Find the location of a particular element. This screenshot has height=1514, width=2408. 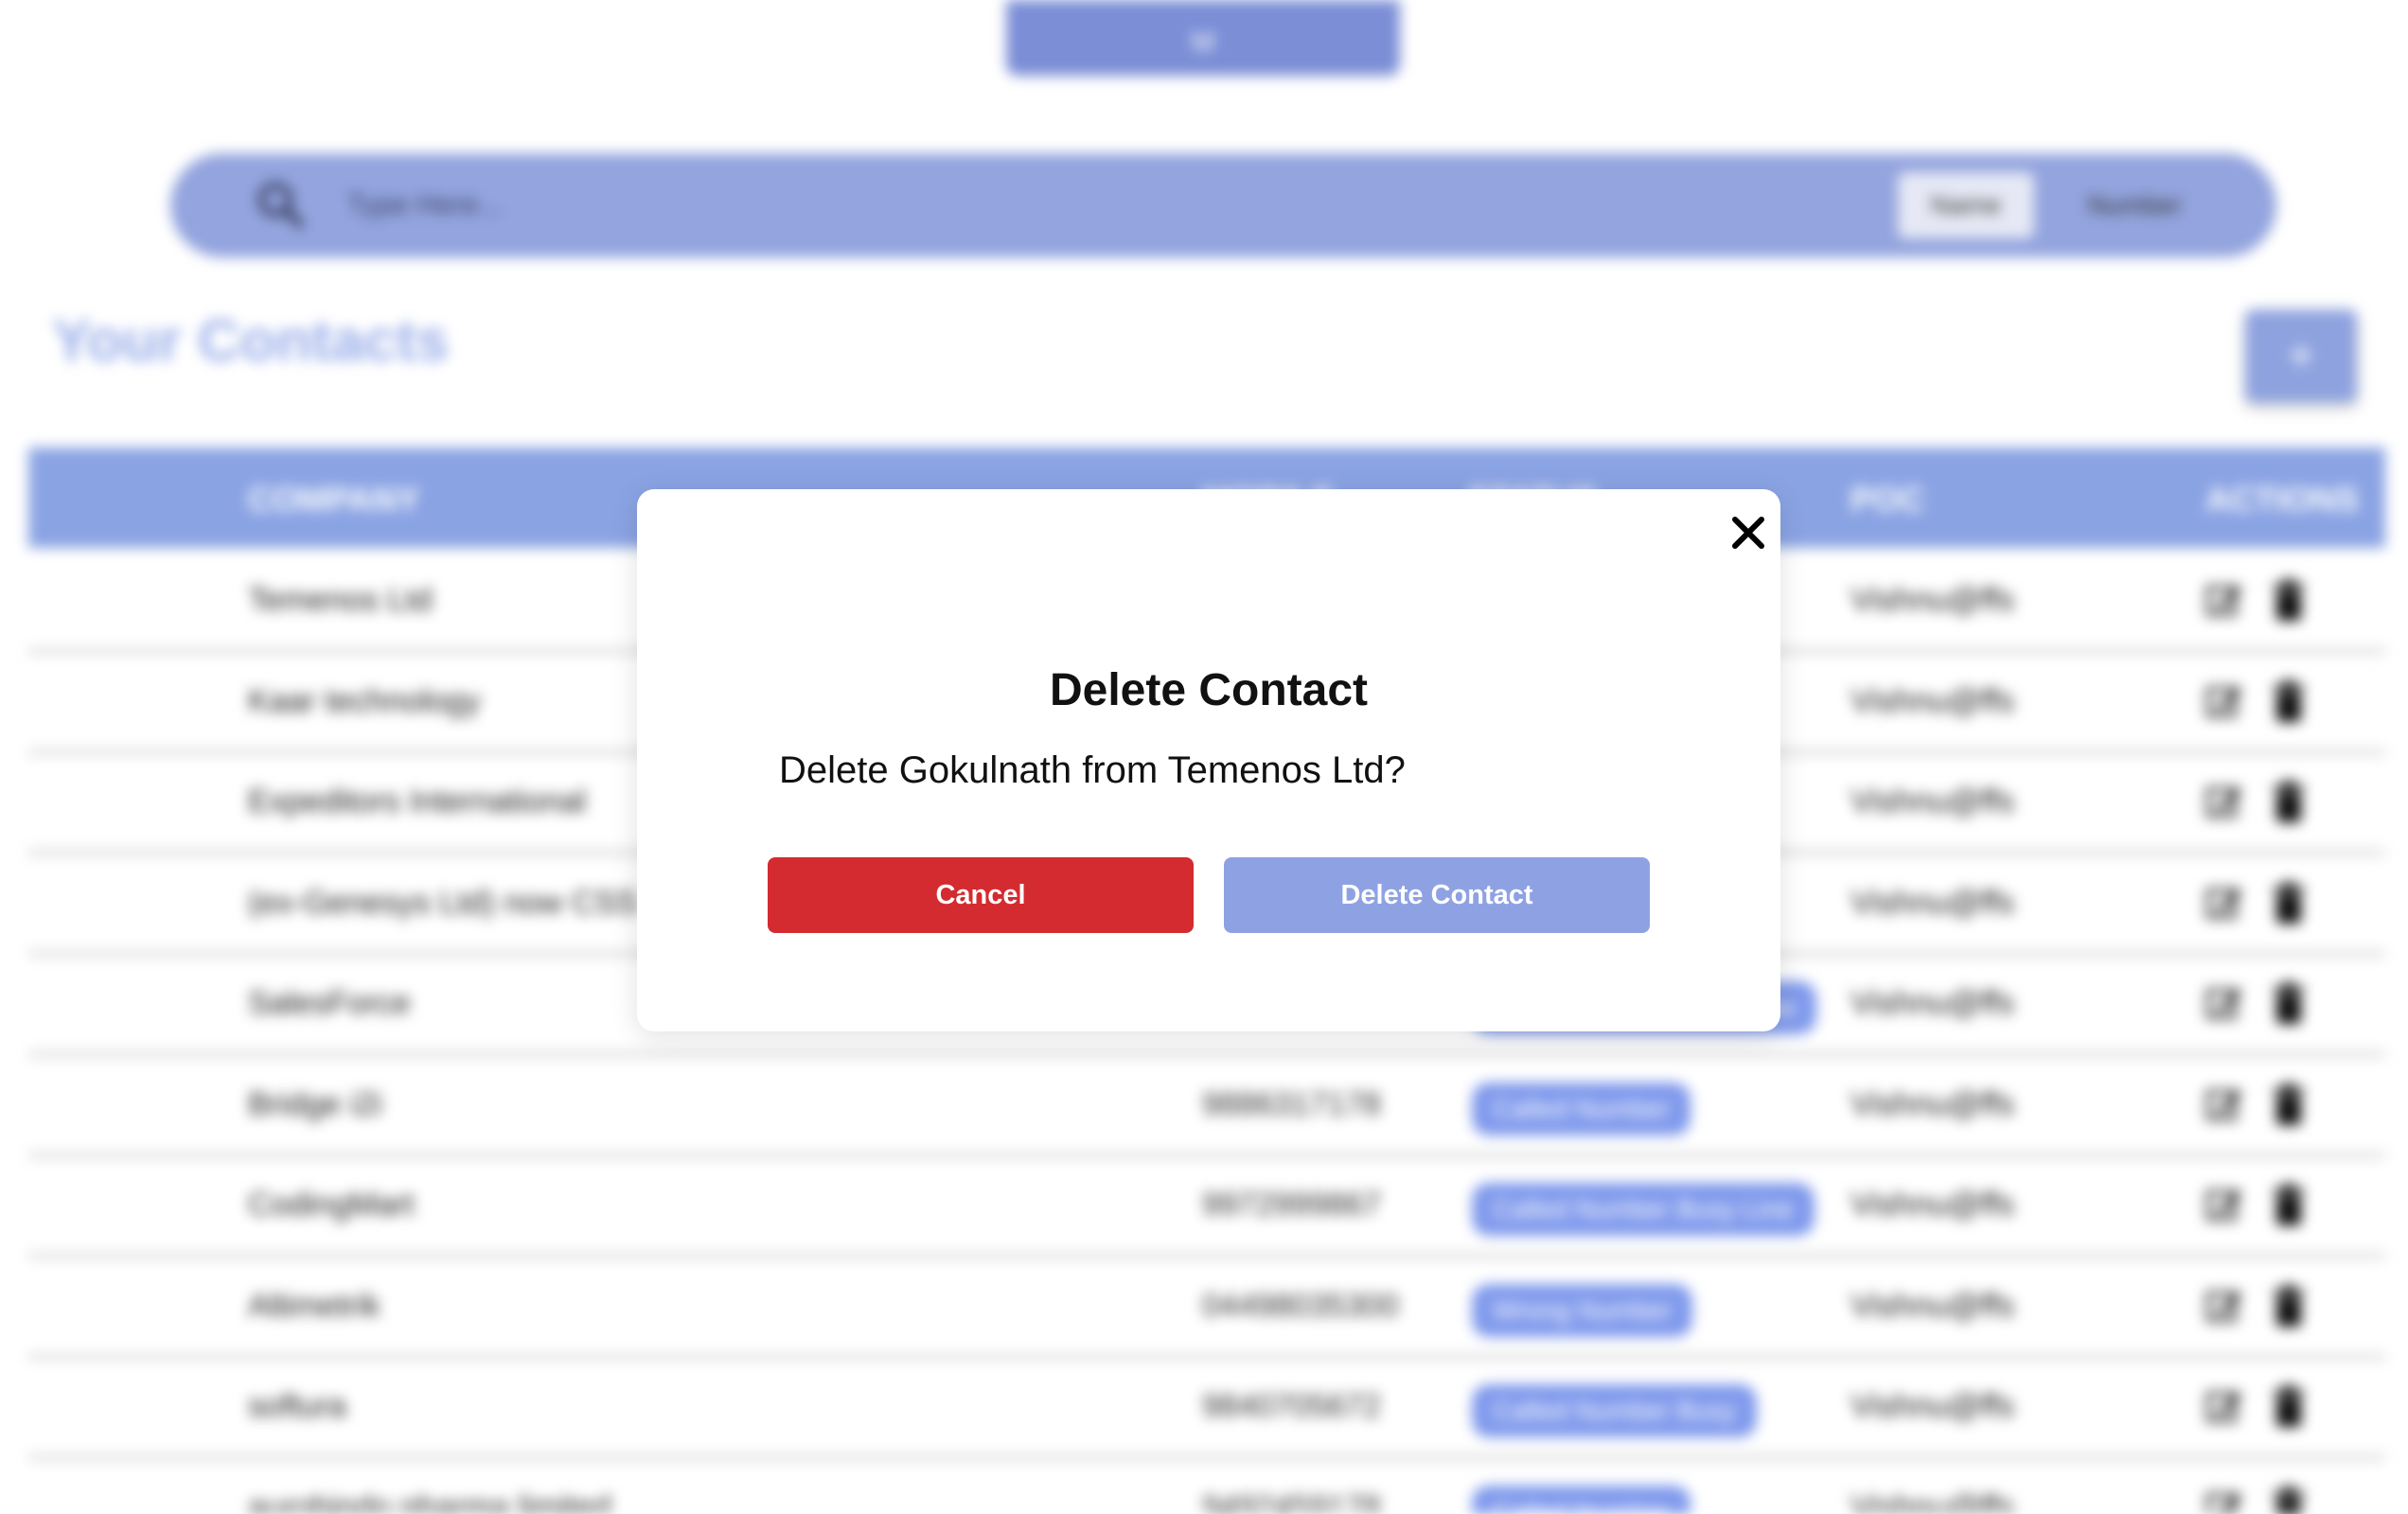

mobile-cell: 9886317178 is located at coordinates (1292, 1103).